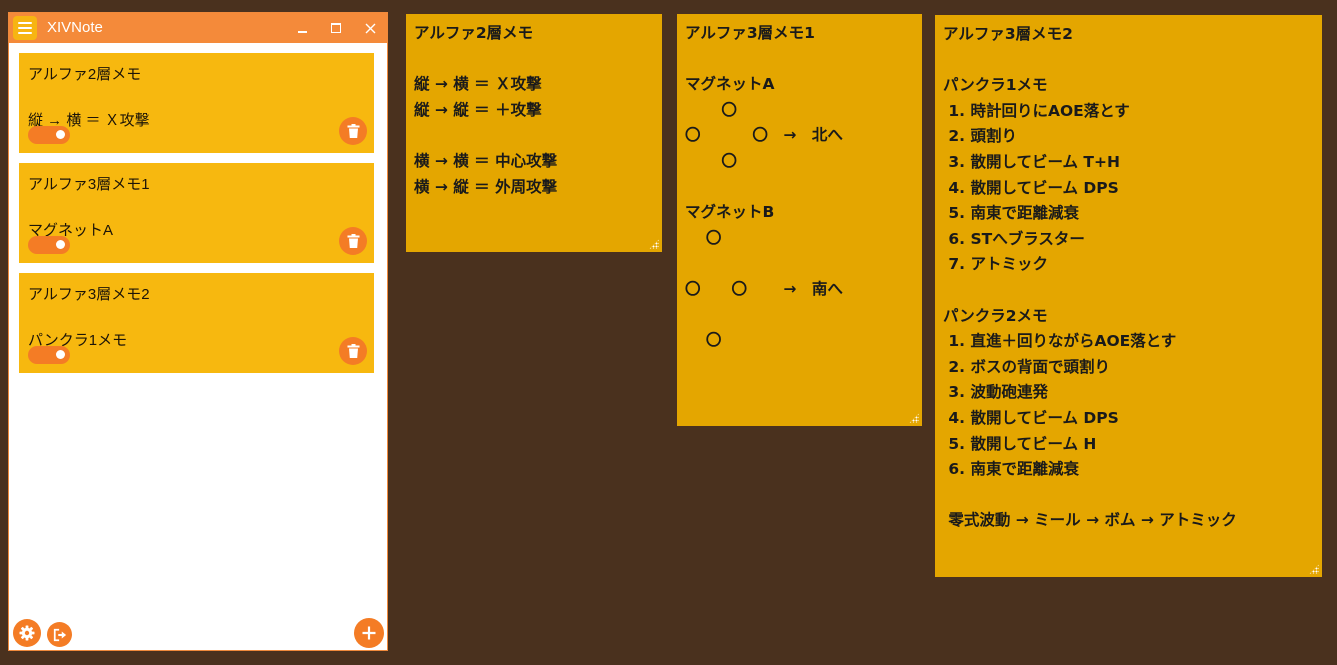 The height and width of the screenshot is (665, 1337). I want to click on minimize-button, so click(302, 28).